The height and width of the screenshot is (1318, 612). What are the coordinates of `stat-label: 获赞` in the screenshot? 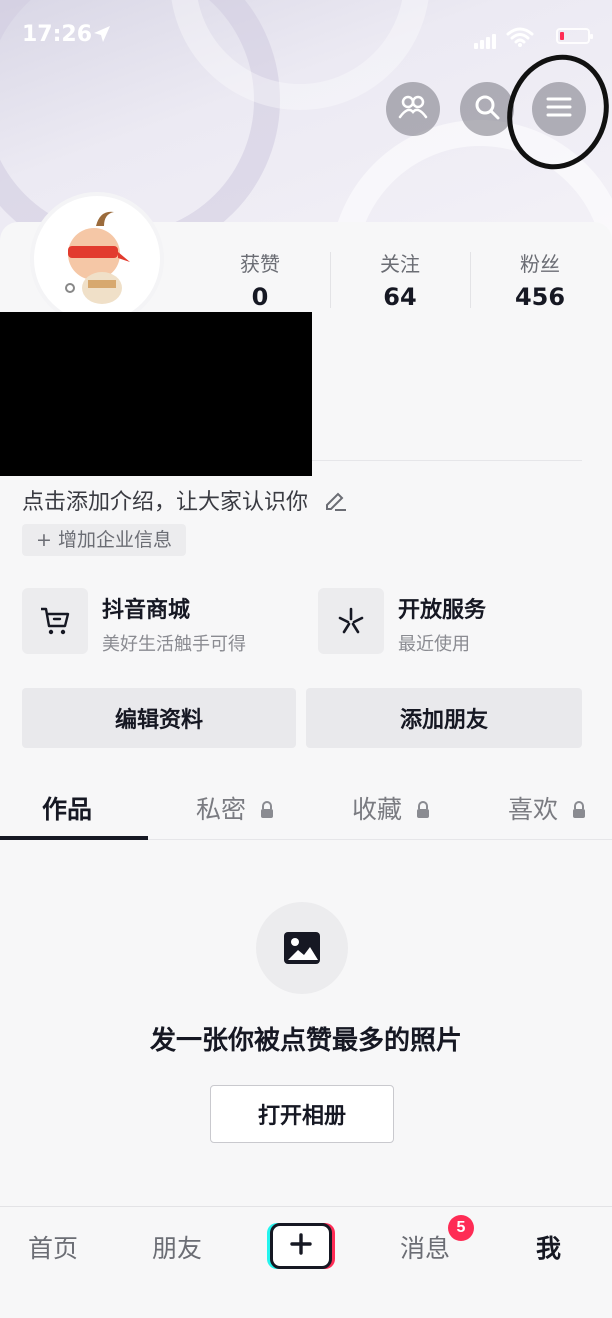 It's located at (260, 264).